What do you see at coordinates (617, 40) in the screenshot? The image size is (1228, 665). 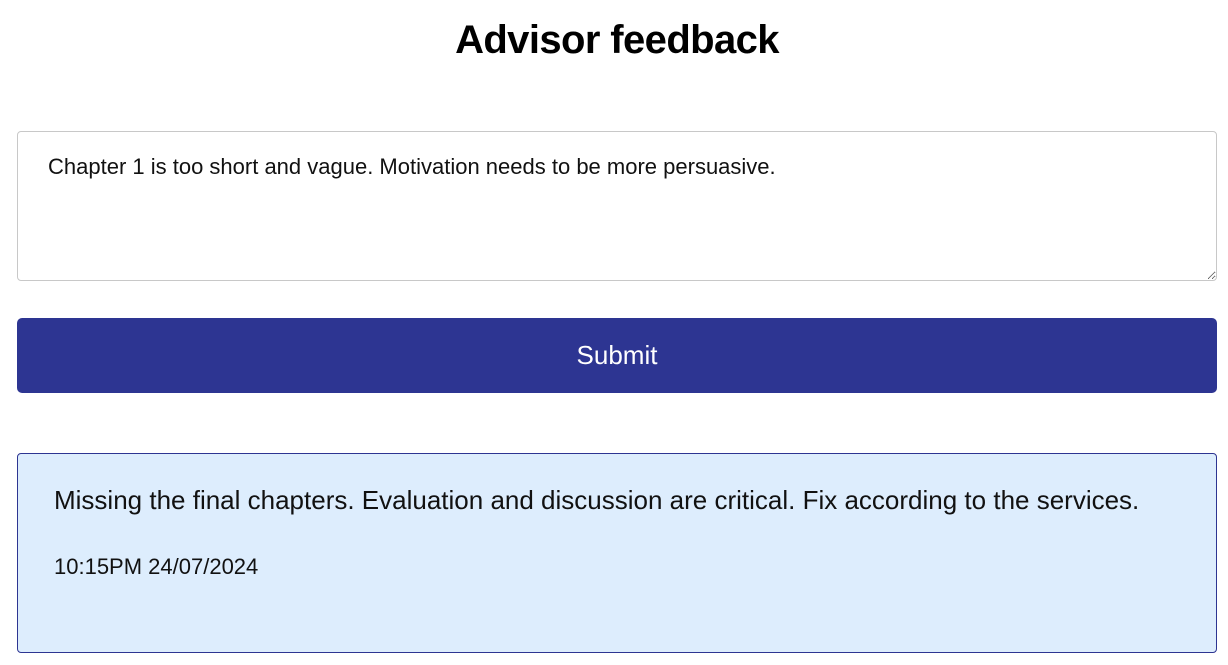 I see `page-title: Advisor feedback` at bounding box center [617, 40].